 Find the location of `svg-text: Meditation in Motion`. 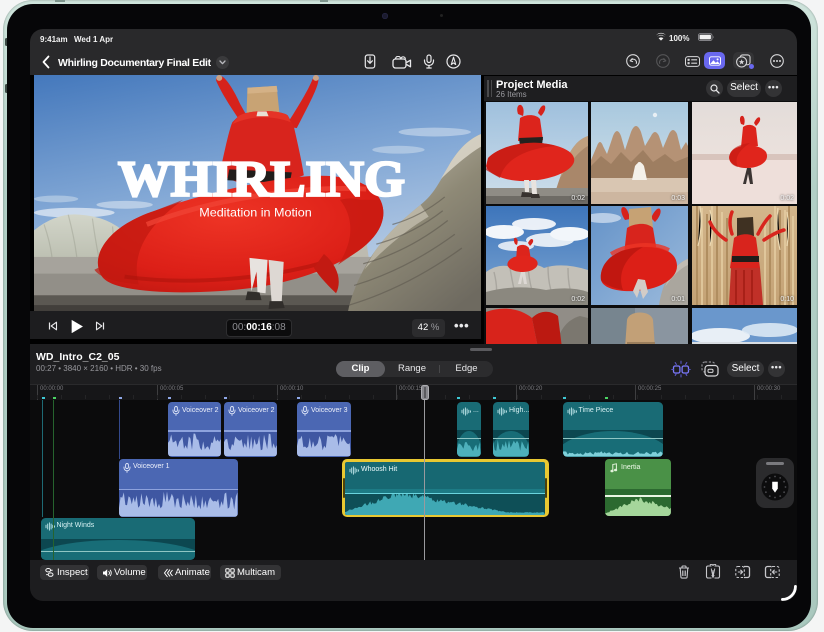

svg-text: Meditation in Motion is located at coordinates (255, 213).